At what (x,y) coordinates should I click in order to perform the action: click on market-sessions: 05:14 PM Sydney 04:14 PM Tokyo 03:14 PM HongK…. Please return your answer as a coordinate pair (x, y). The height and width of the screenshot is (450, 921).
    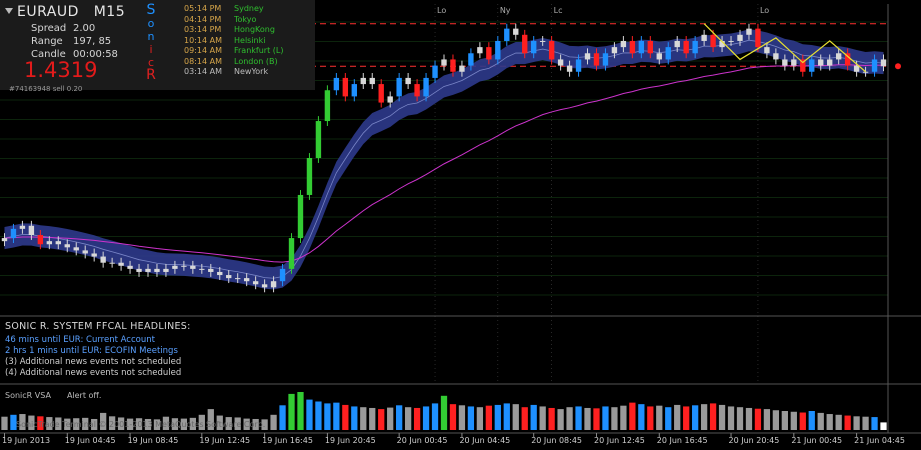
    Looking at the image, I should click on (233, 41).